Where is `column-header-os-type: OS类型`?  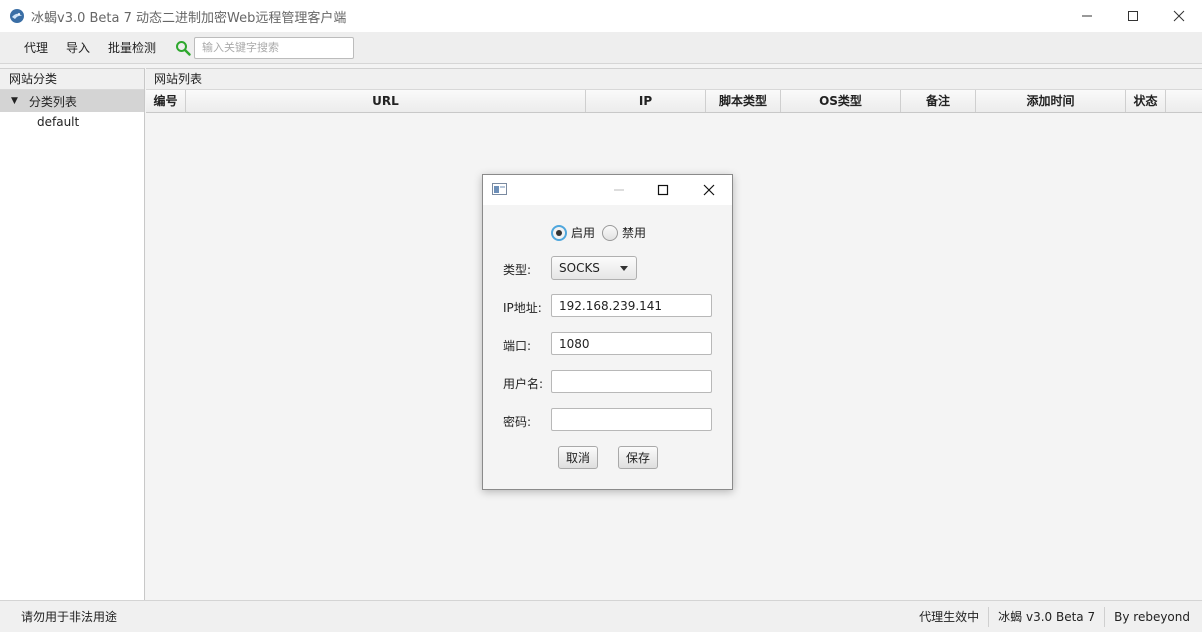 column-header-os-type: OS类型 is located at coordinates (841, 101).